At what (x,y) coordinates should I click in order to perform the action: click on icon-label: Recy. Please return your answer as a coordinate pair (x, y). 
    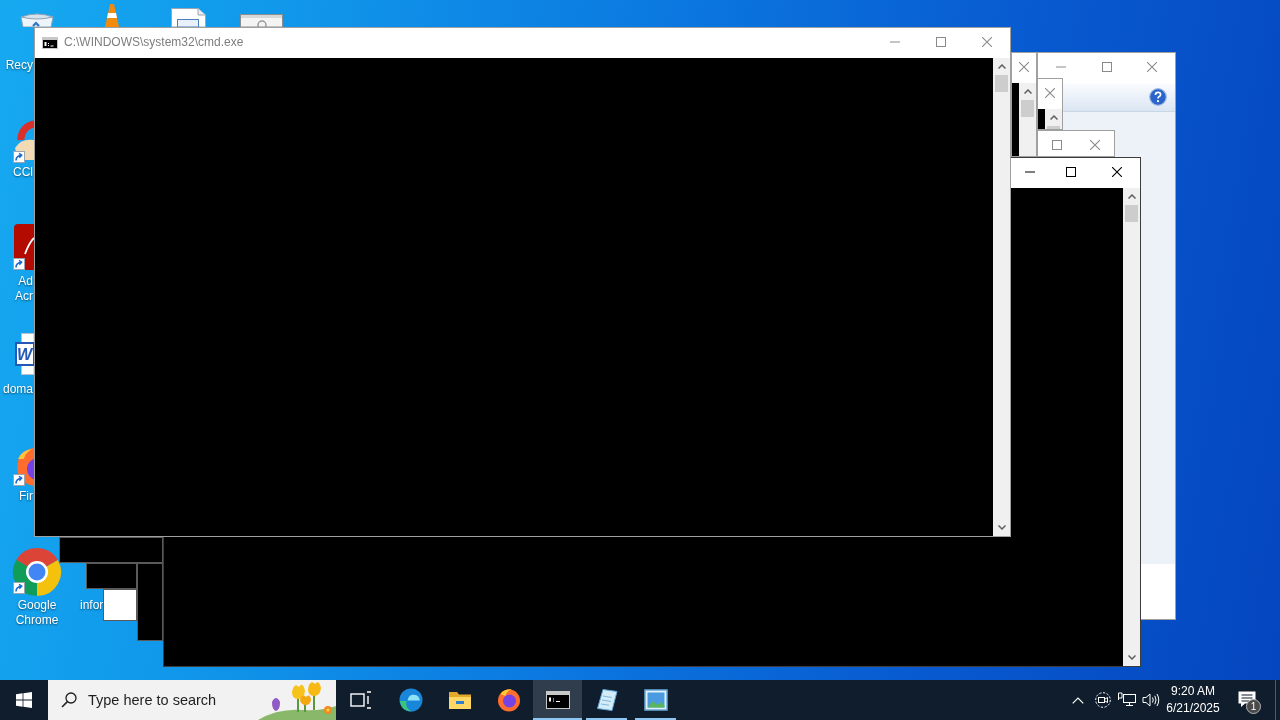
    Looking at the image, I should click on (19, 65).